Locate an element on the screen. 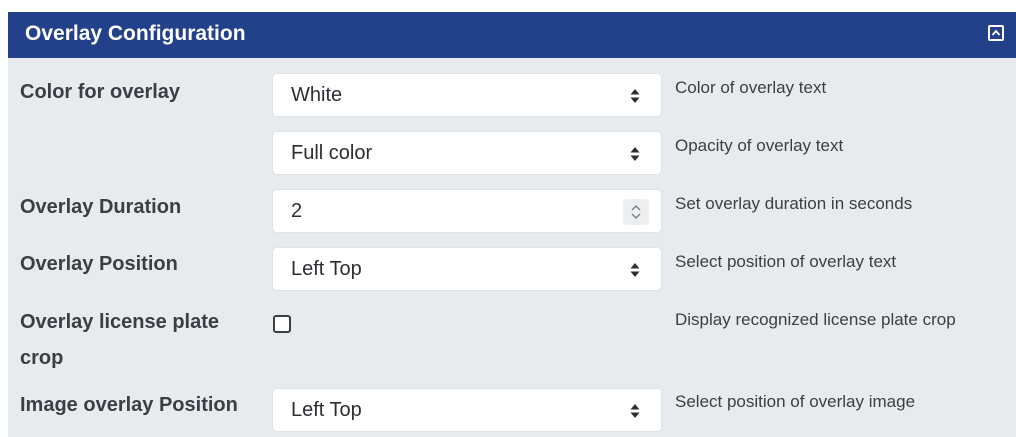 This screenshot has height=437, width=1016. license-crop-description: Display recognized license plate crop is located at coordinates (815, 319).